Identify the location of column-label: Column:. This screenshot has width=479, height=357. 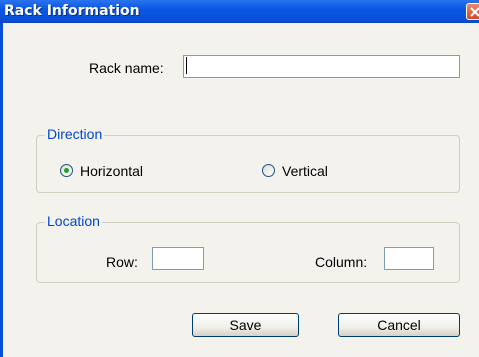
(341, 262).